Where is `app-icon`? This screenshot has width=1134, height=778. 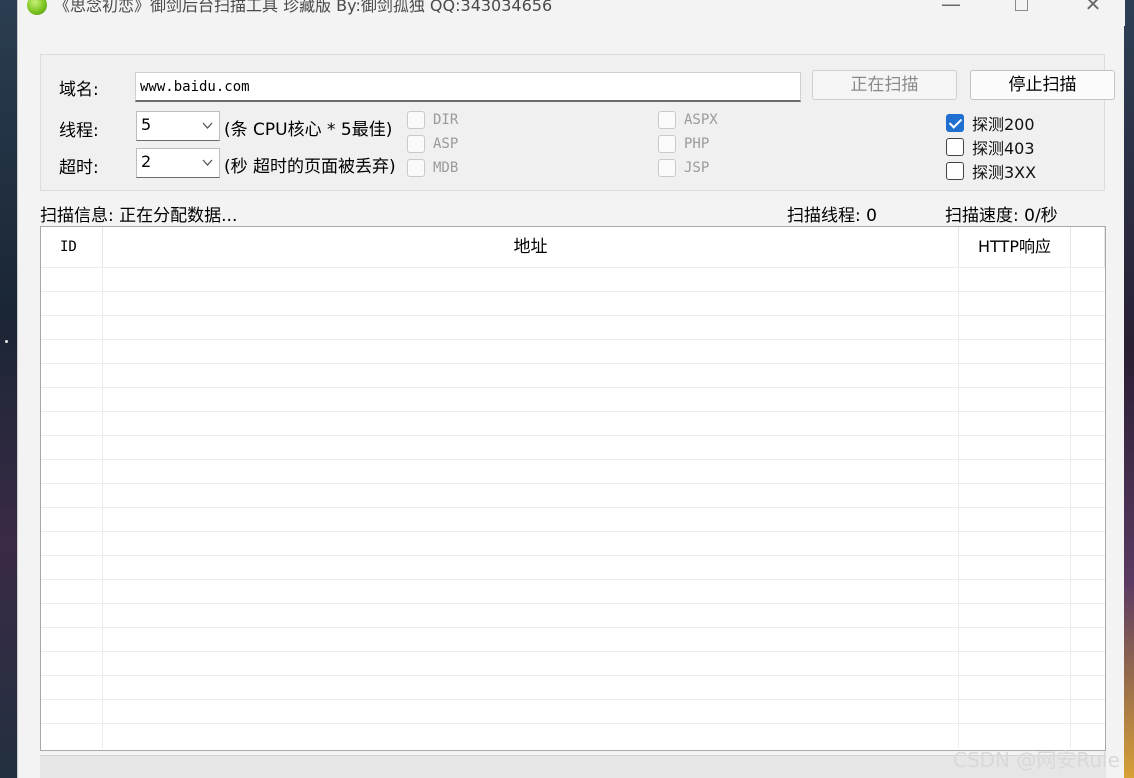 app-icon is located at coordinates (37, 7).